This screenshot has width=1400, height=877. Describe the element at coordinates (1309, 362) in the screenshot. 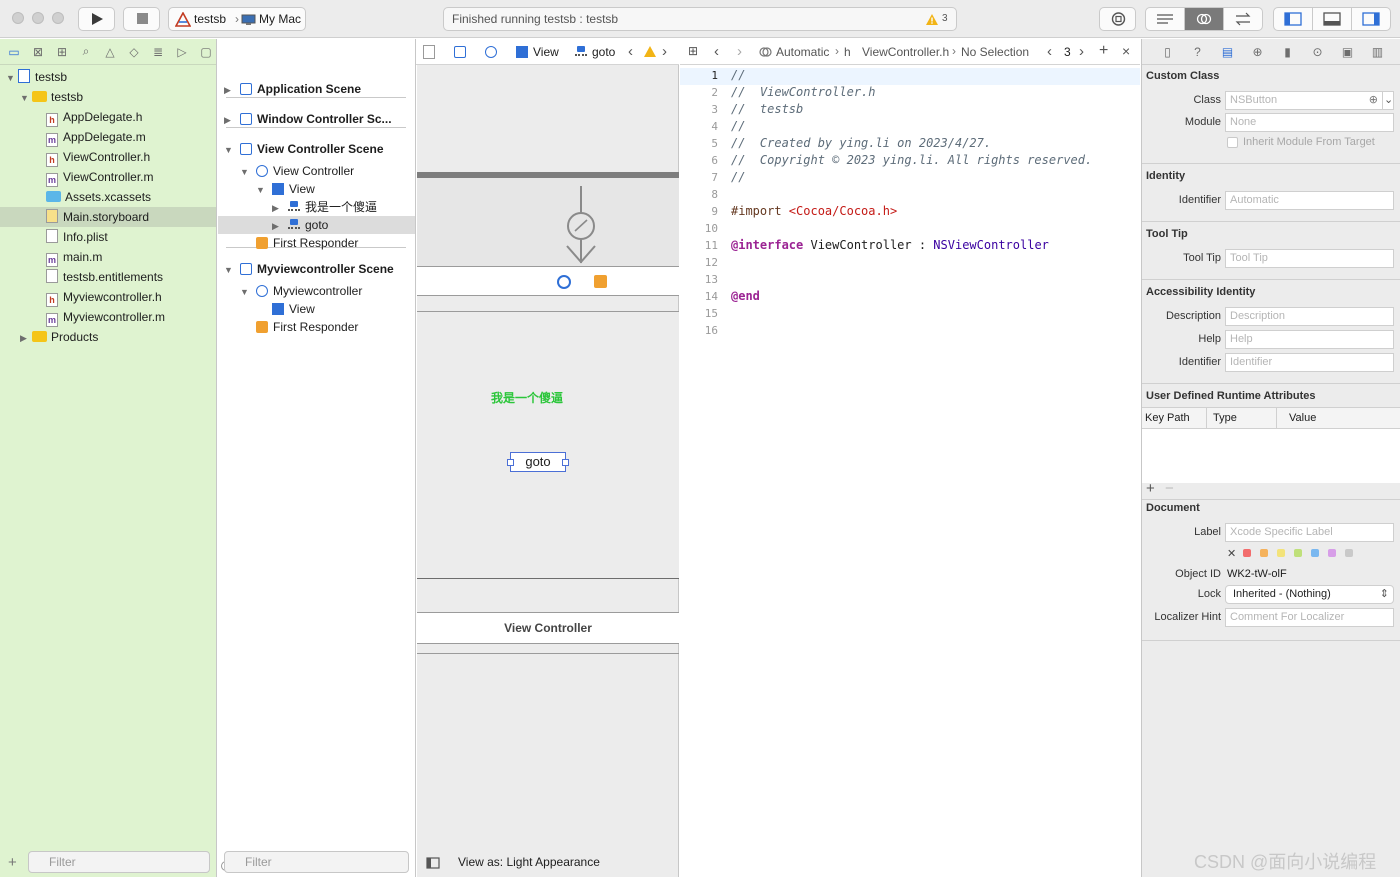

I see `accessibility-identifier-field: Identifier` at that location.